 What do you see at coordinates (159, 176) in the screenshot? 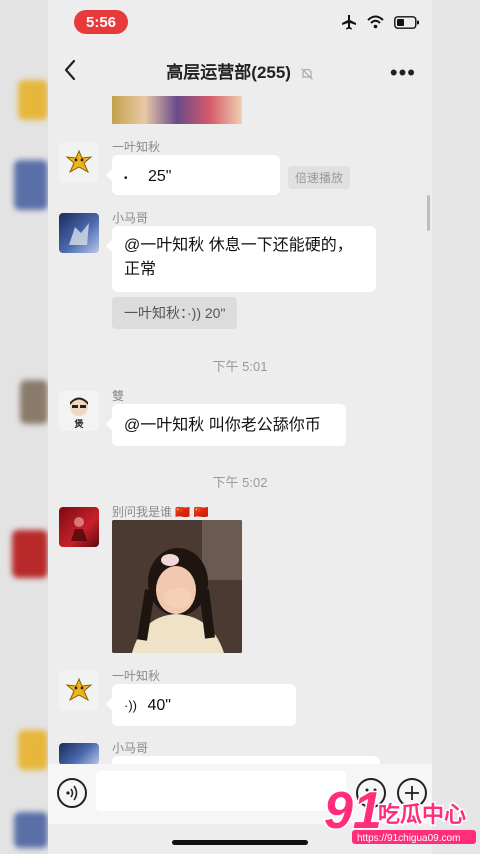
I see `voice-duration: 25"` at bounding box center [159, 176].